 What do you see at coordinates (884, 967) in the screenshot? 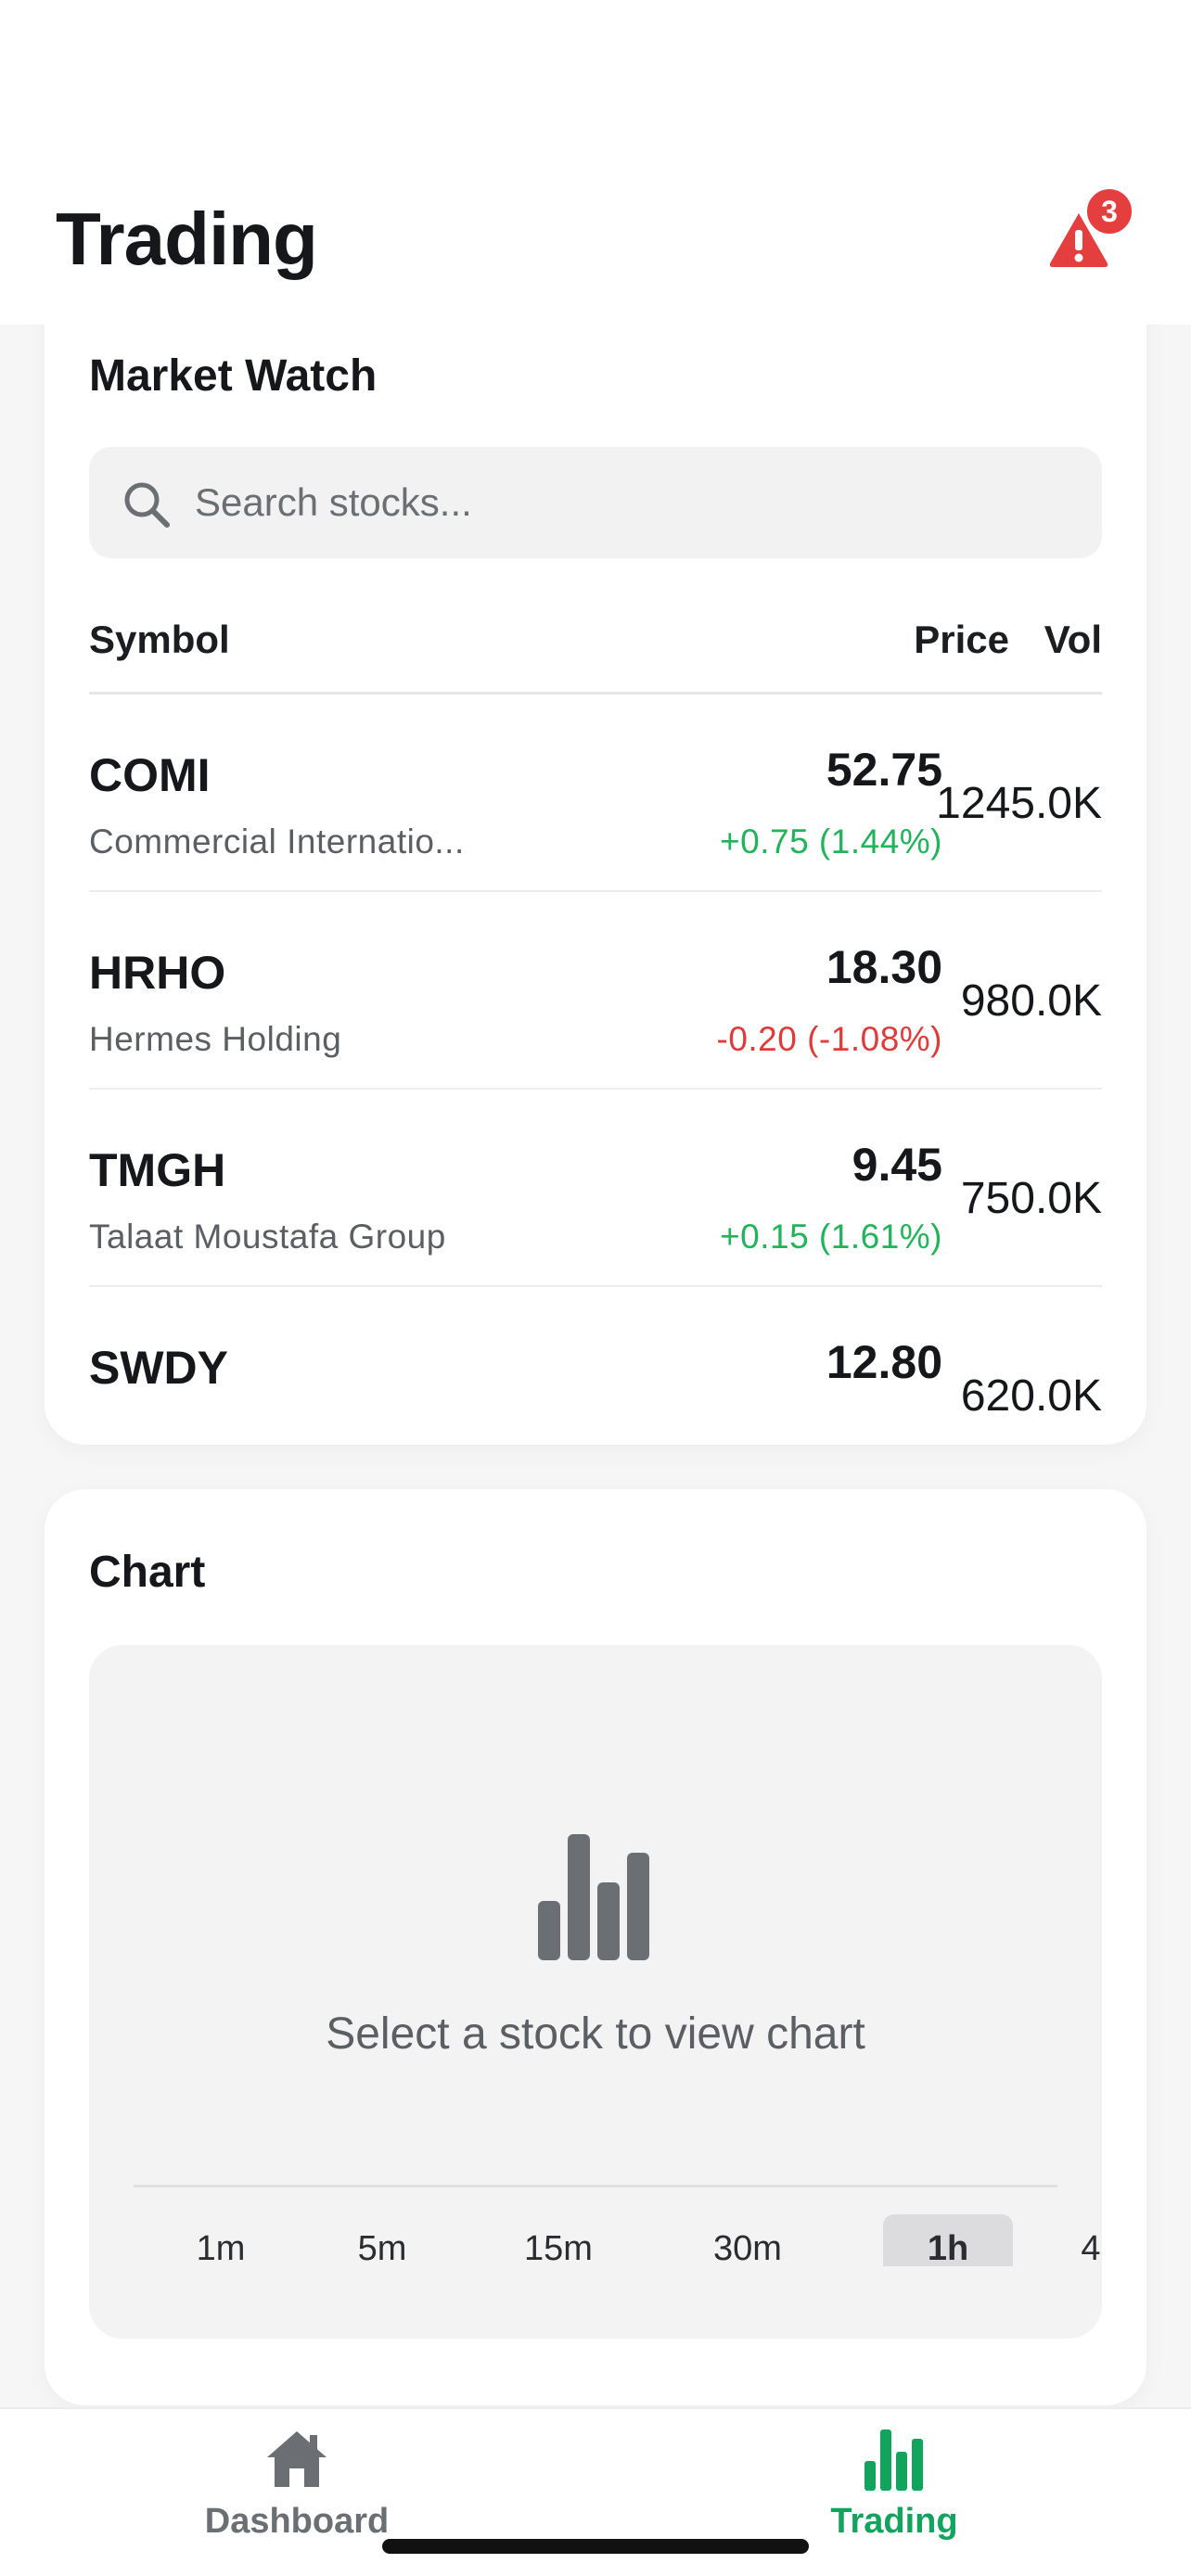
I see `stock-price: 18.30` at bounding box center [884, 967].